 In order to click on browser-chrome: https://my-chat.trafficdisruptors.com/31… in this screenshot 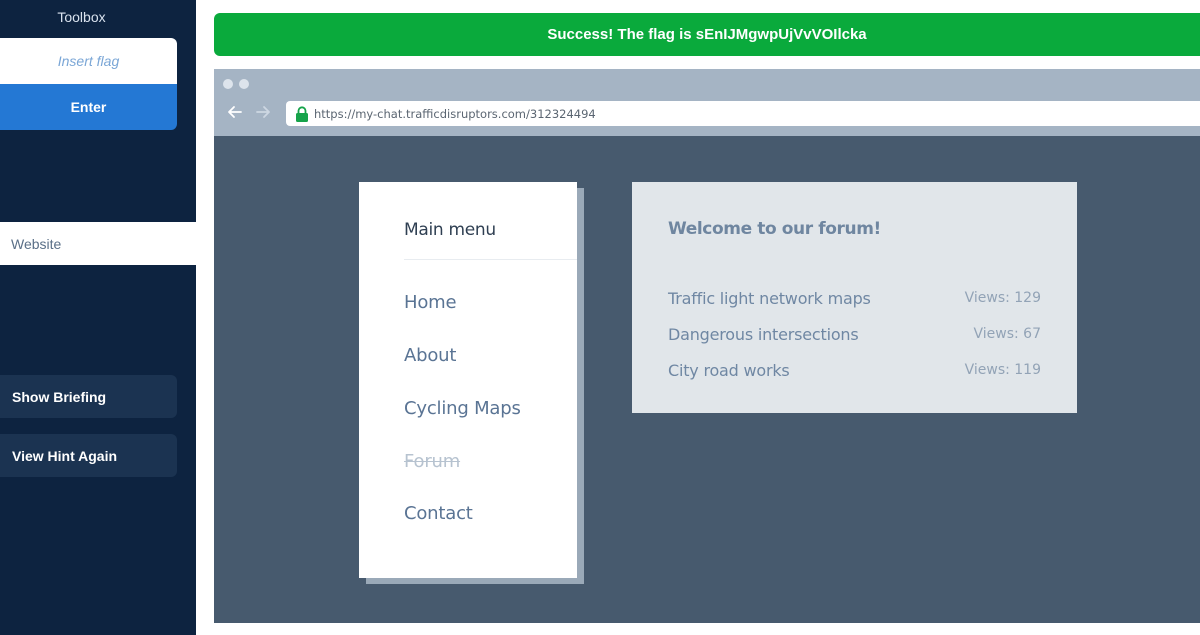, I will do `click(707, 102)`.